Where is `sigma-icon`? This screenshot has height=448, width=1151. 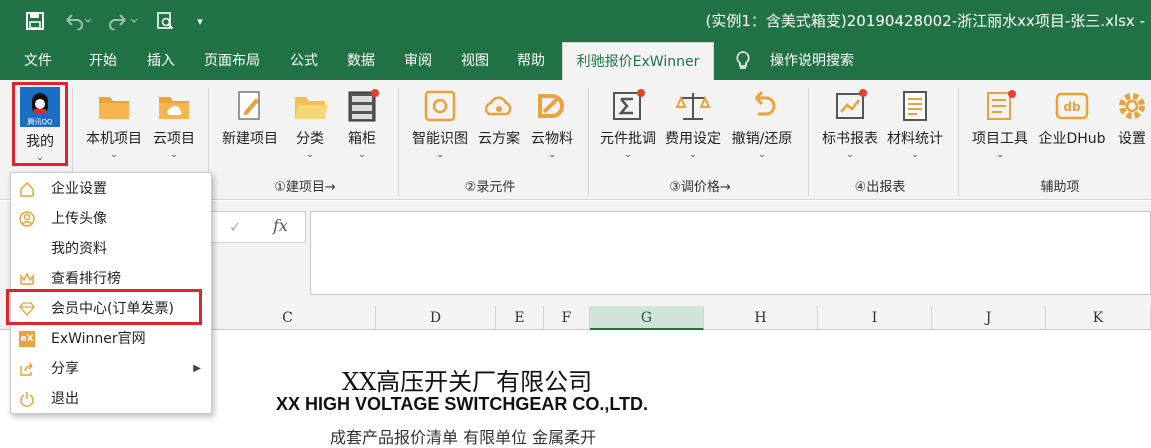
sigma-icon is located at coordinates (629, 104).